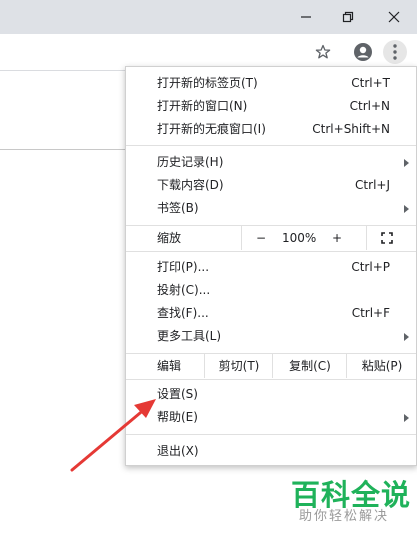  I want to click on watermark-subtitle: 助你轻松解决, so click(344, 516).